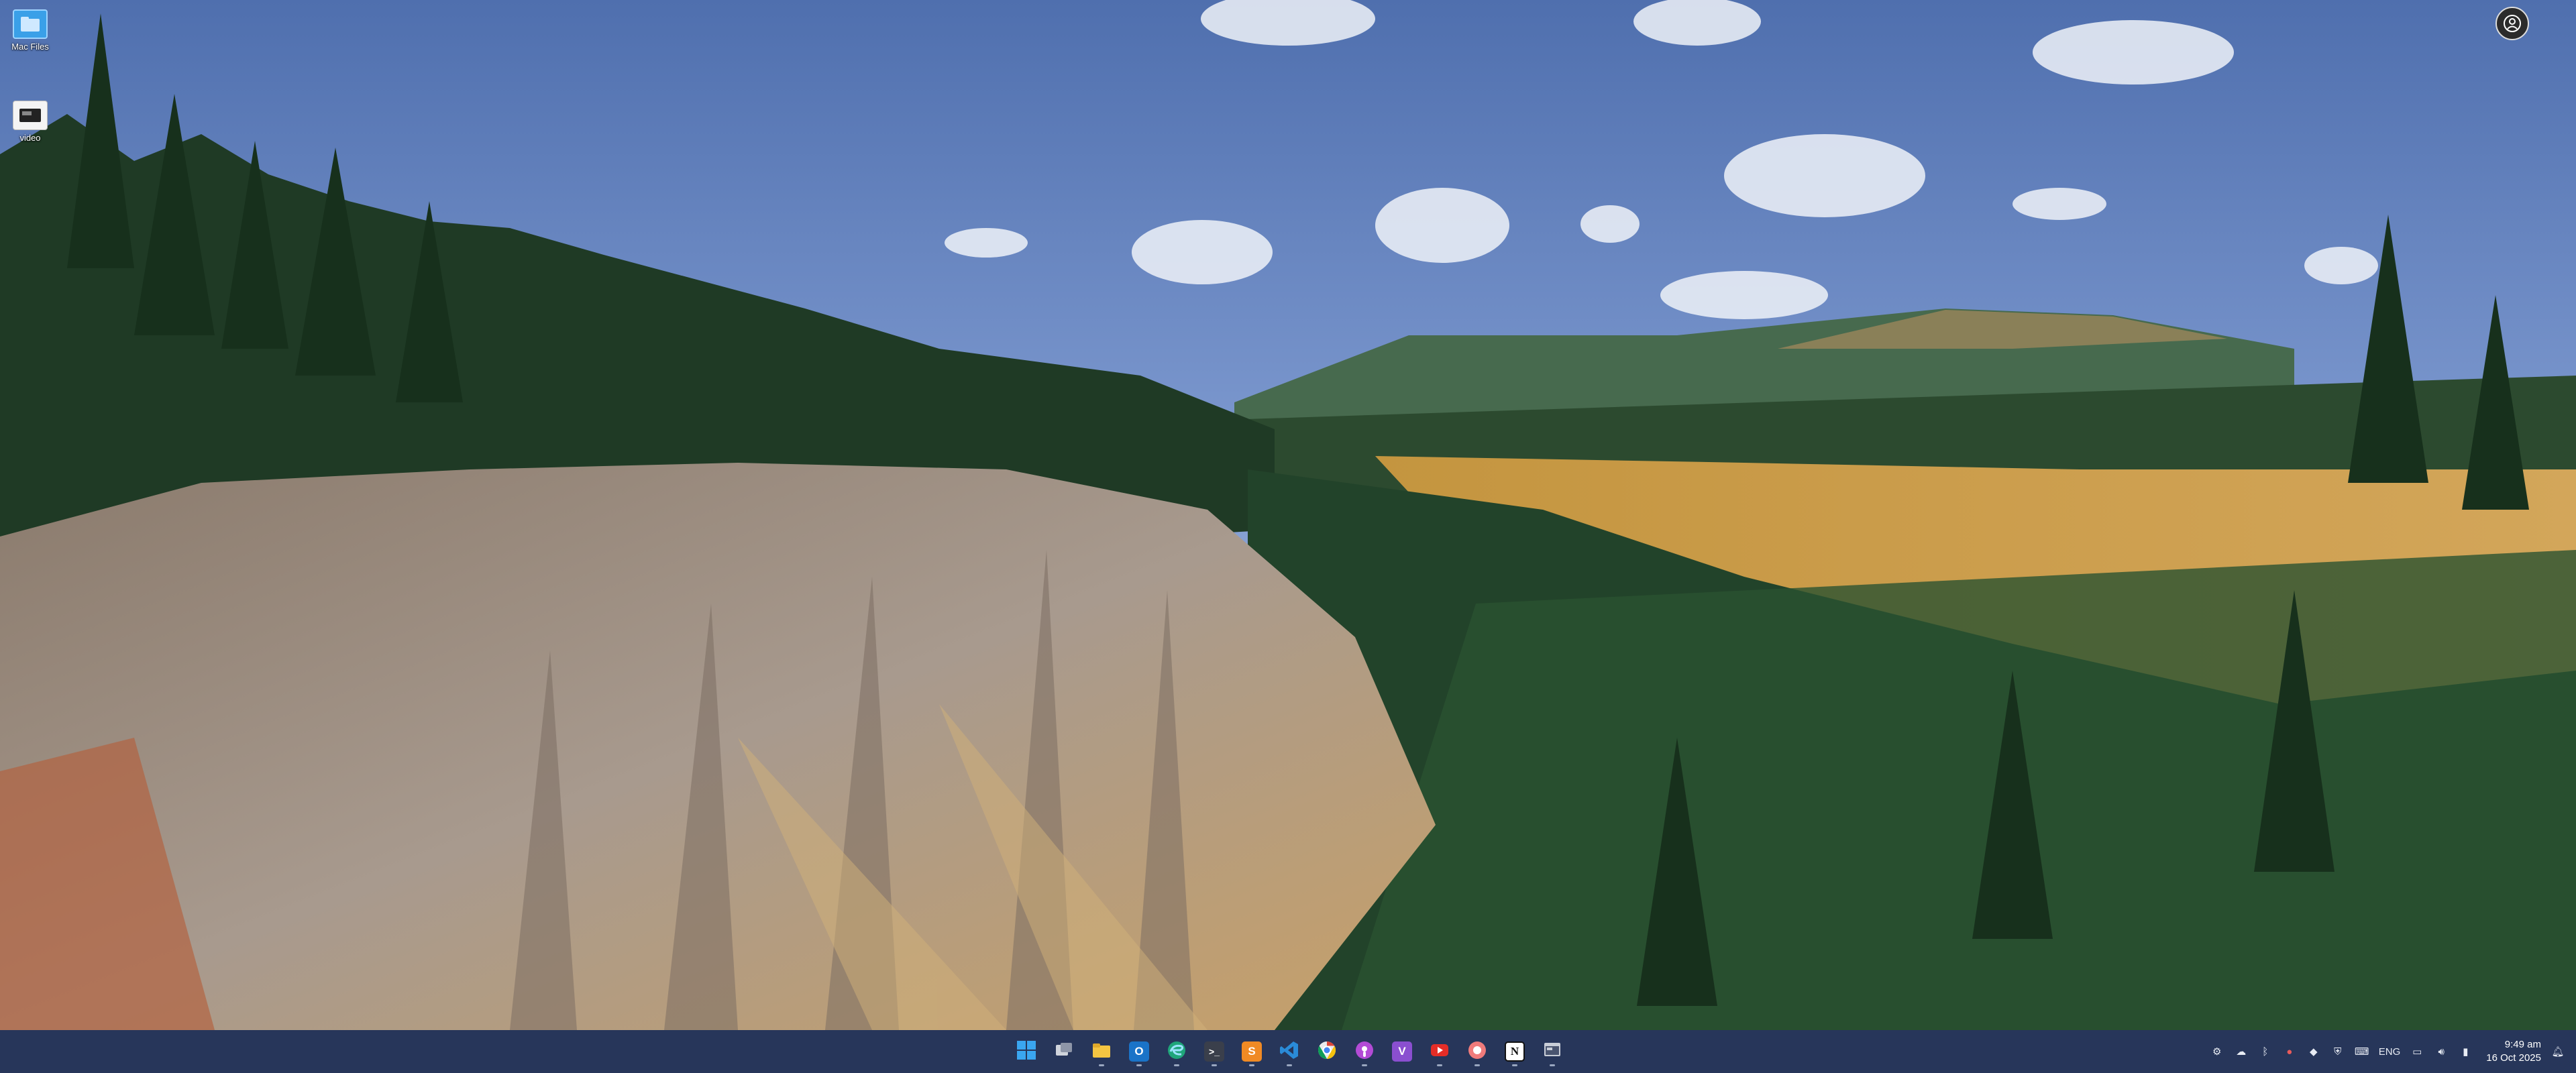 Image resolution: width=2576 pixels, height=1073 pixels. I want to click on taskbar-start-button, so click(1026, 1051).